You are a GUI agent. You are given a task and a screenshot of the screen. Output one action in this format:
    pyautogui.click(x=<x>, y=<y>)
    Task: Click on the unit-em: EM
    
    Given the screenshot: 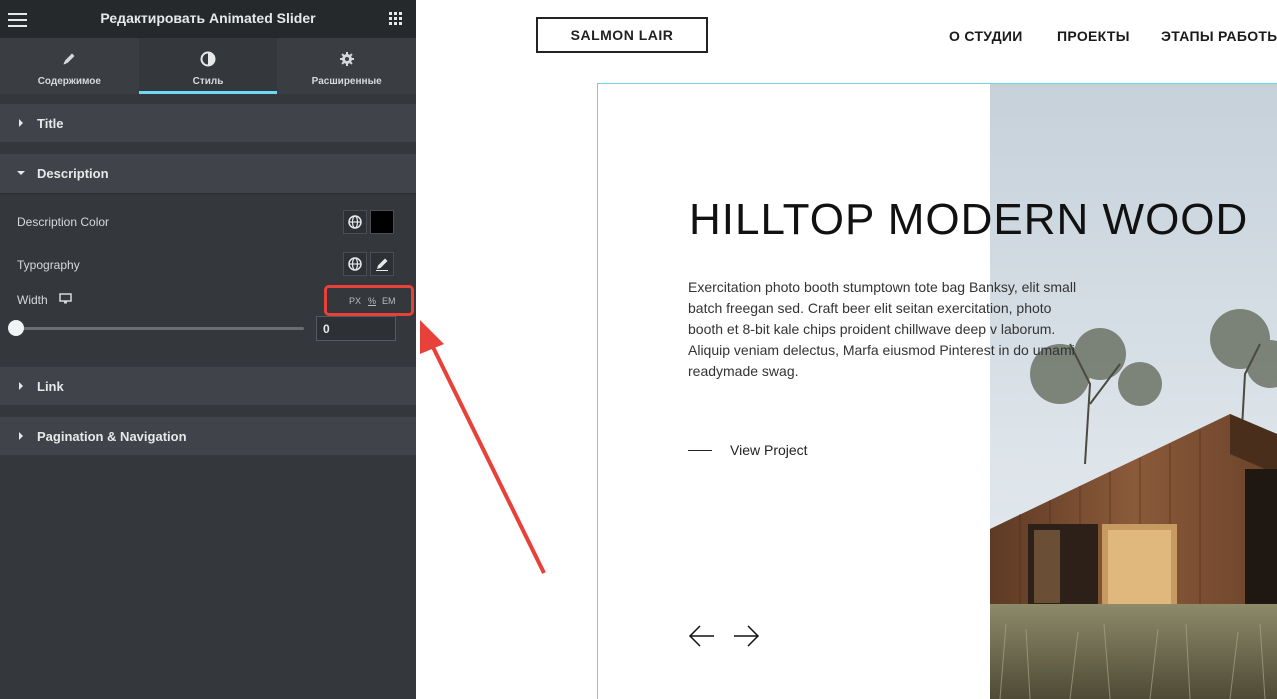 What is the action you would take?
    pyautogui.click(x=389, y=301)
    